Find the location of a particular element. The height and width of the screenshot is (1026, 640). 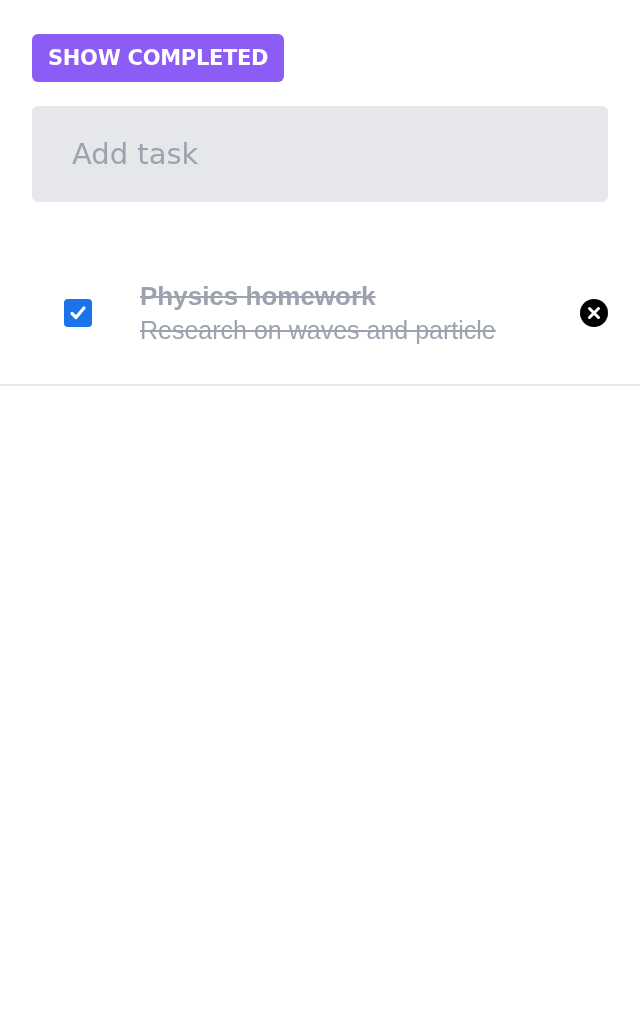

delete-icon is located at coordinates (594, 313).